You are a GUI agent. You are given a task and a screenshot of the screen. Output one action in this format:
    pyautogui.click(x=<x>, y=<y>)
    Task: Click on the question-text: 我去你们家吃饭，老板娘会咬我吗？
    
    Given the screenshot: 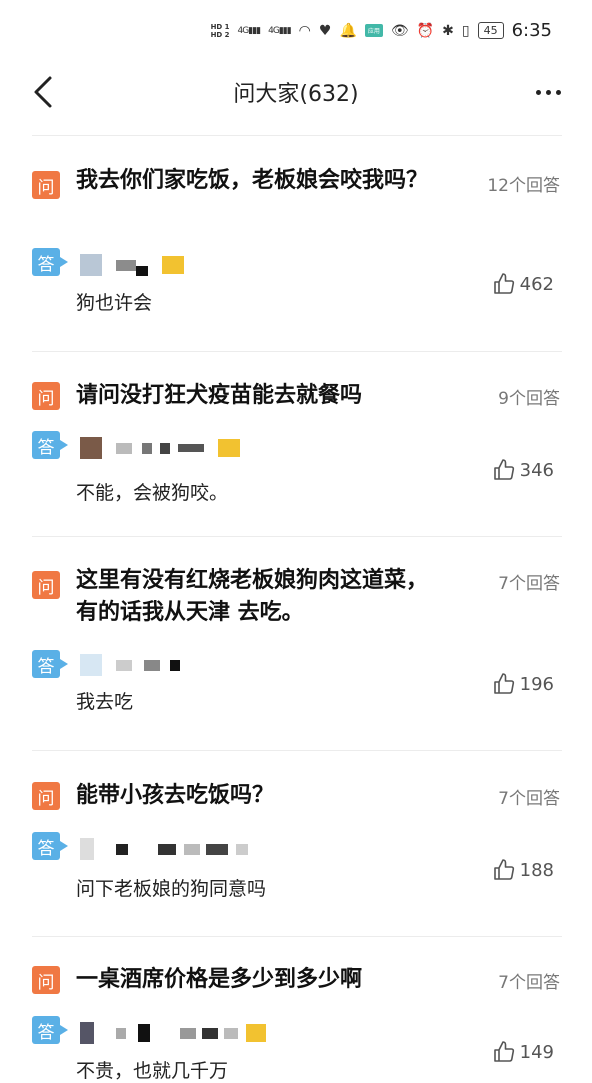 What is the action you would take?
    pyautogui.click(x=252, y=180)
    